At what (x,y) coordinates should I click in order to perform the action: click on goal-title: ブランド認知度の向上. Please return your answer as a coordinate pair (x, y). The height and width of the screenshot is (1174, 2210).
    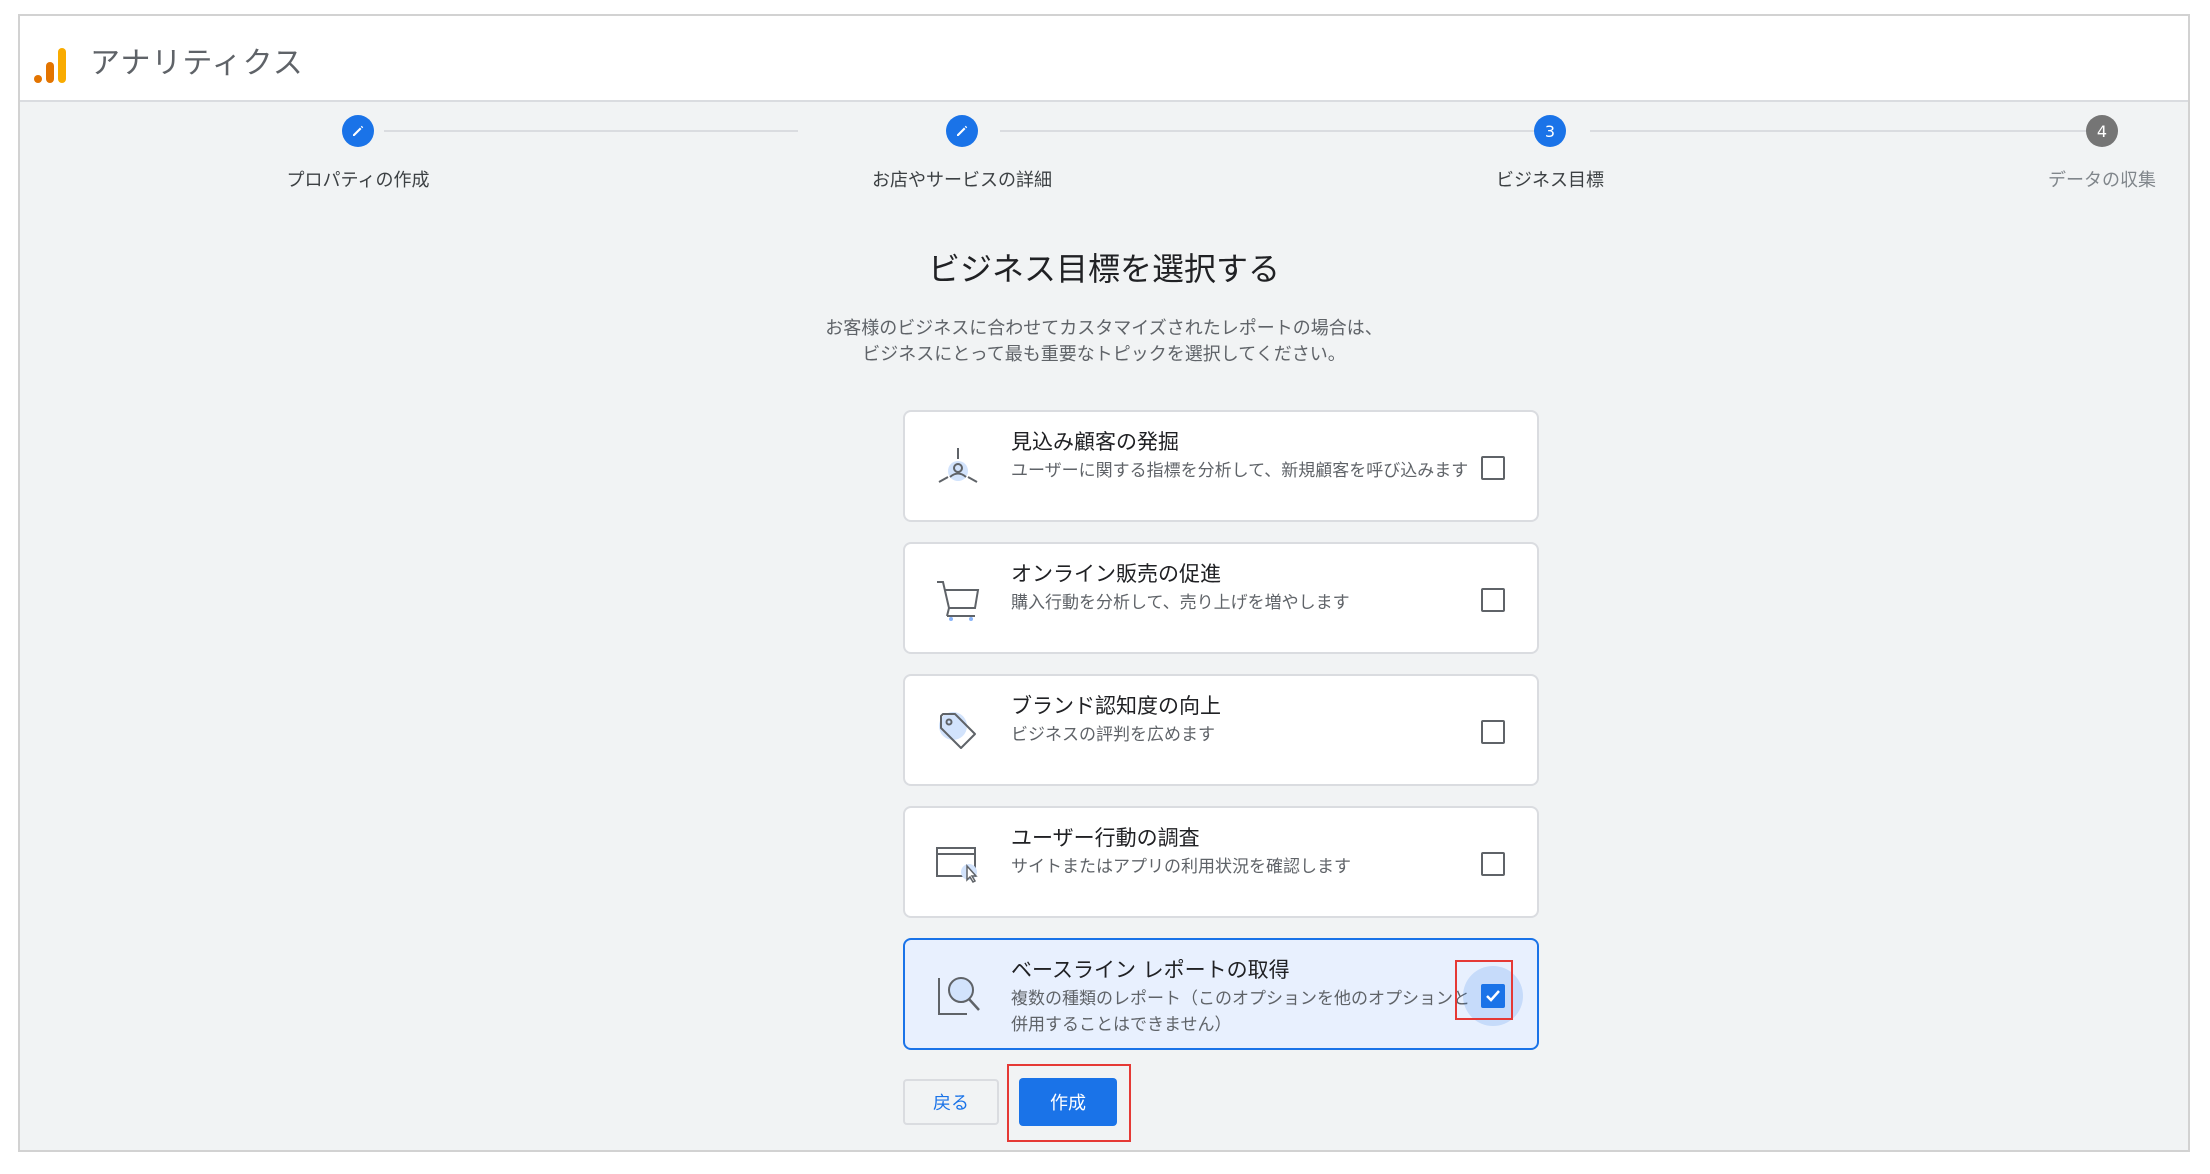
    Looking at the image, I should click on (1116, 706).